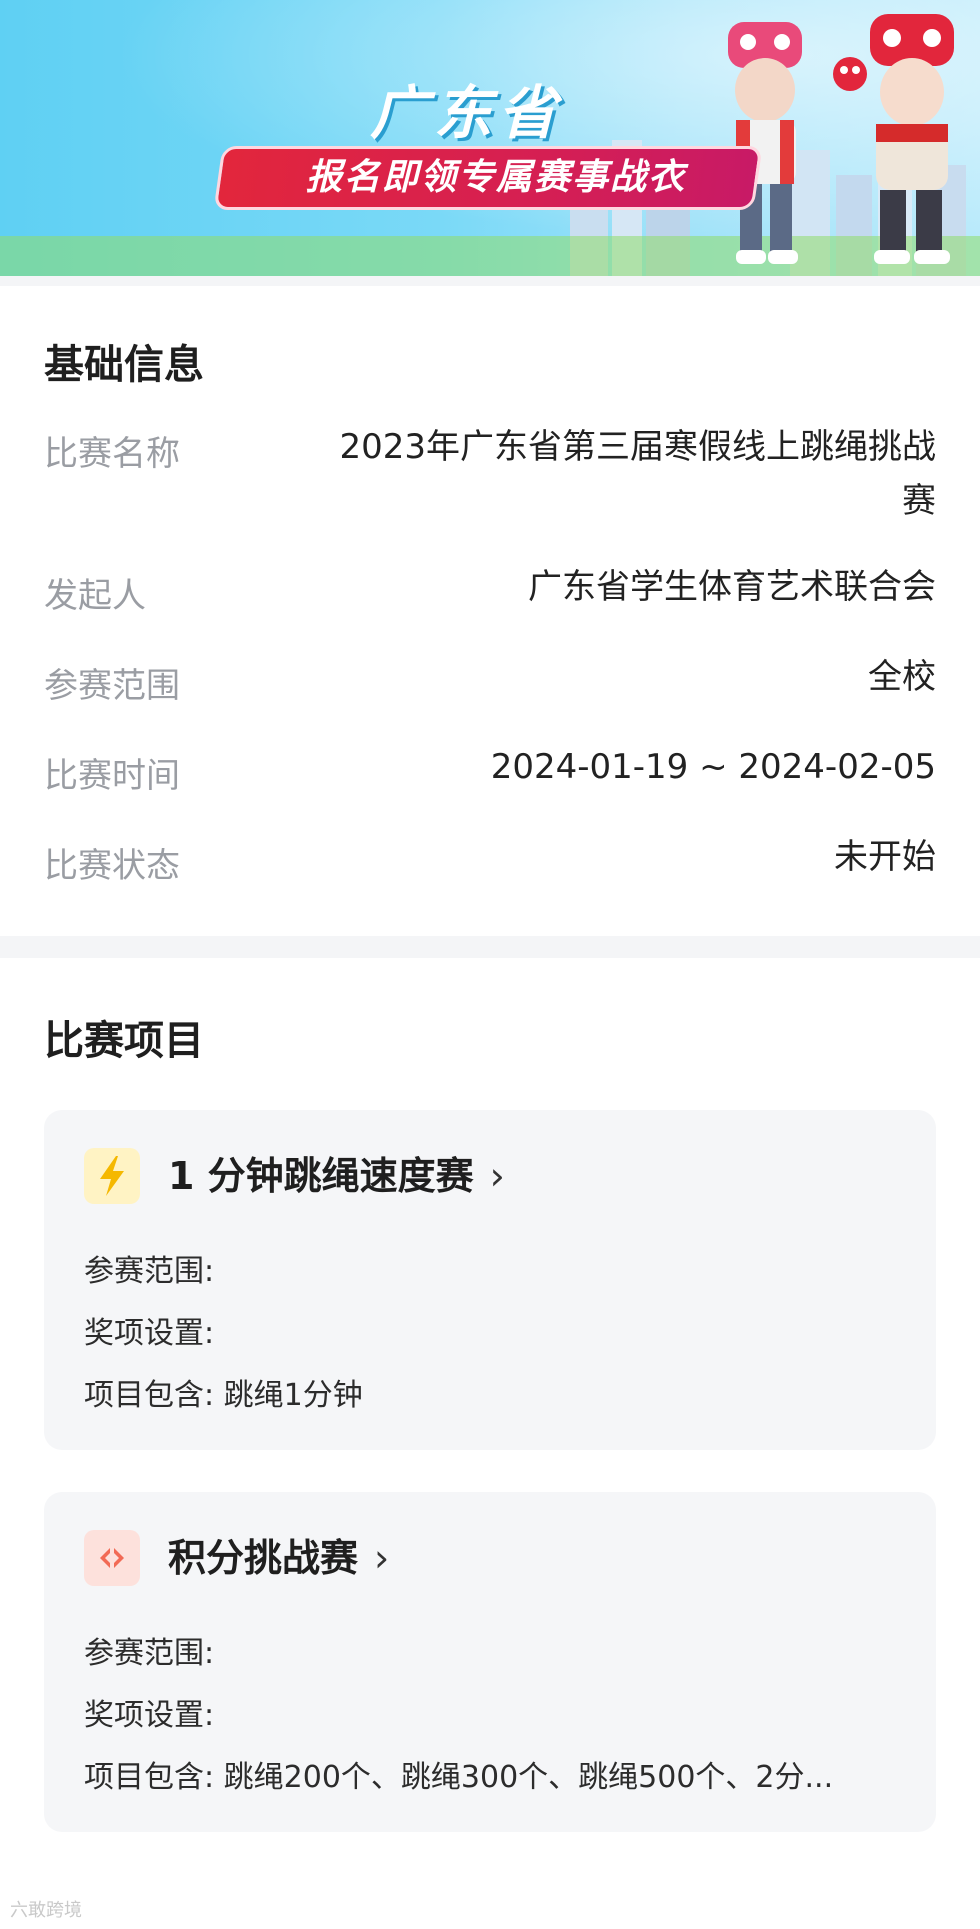 This screenshot has width=980, height=1929. What do you see at coordinates (919, 501) in the screenshot?
I see `match-name-value-line2: 赛` at bounding box center [919, 501].